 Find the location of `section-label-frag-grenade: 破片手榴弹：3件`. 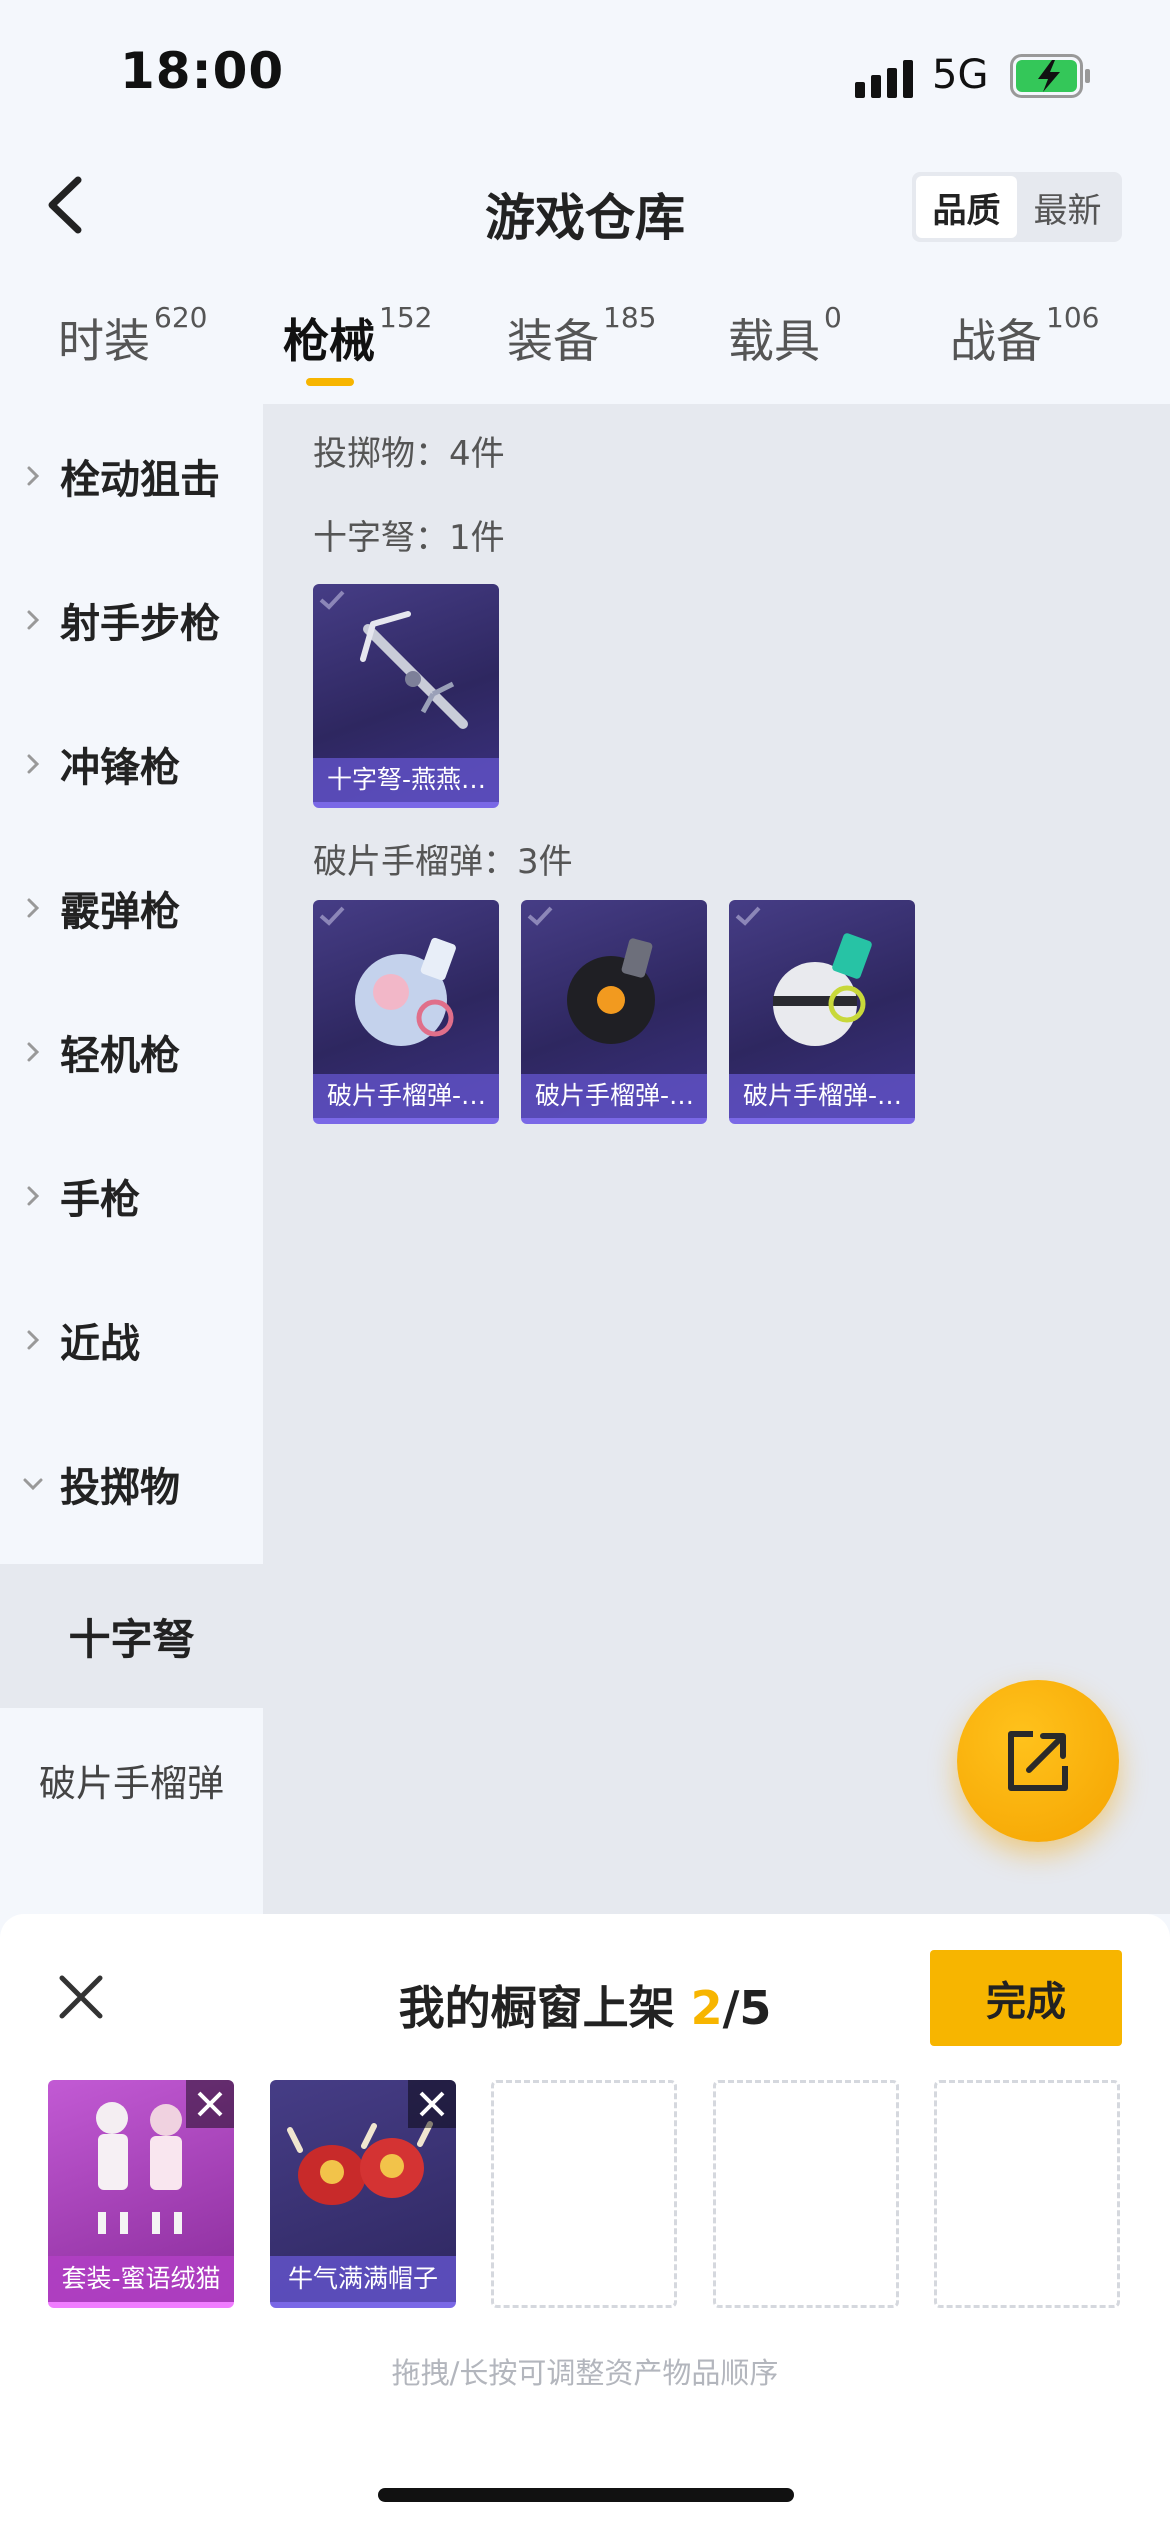

section-label-frag-grenade: 破片手榴弹：3件 is located at coordinates (443, 862).